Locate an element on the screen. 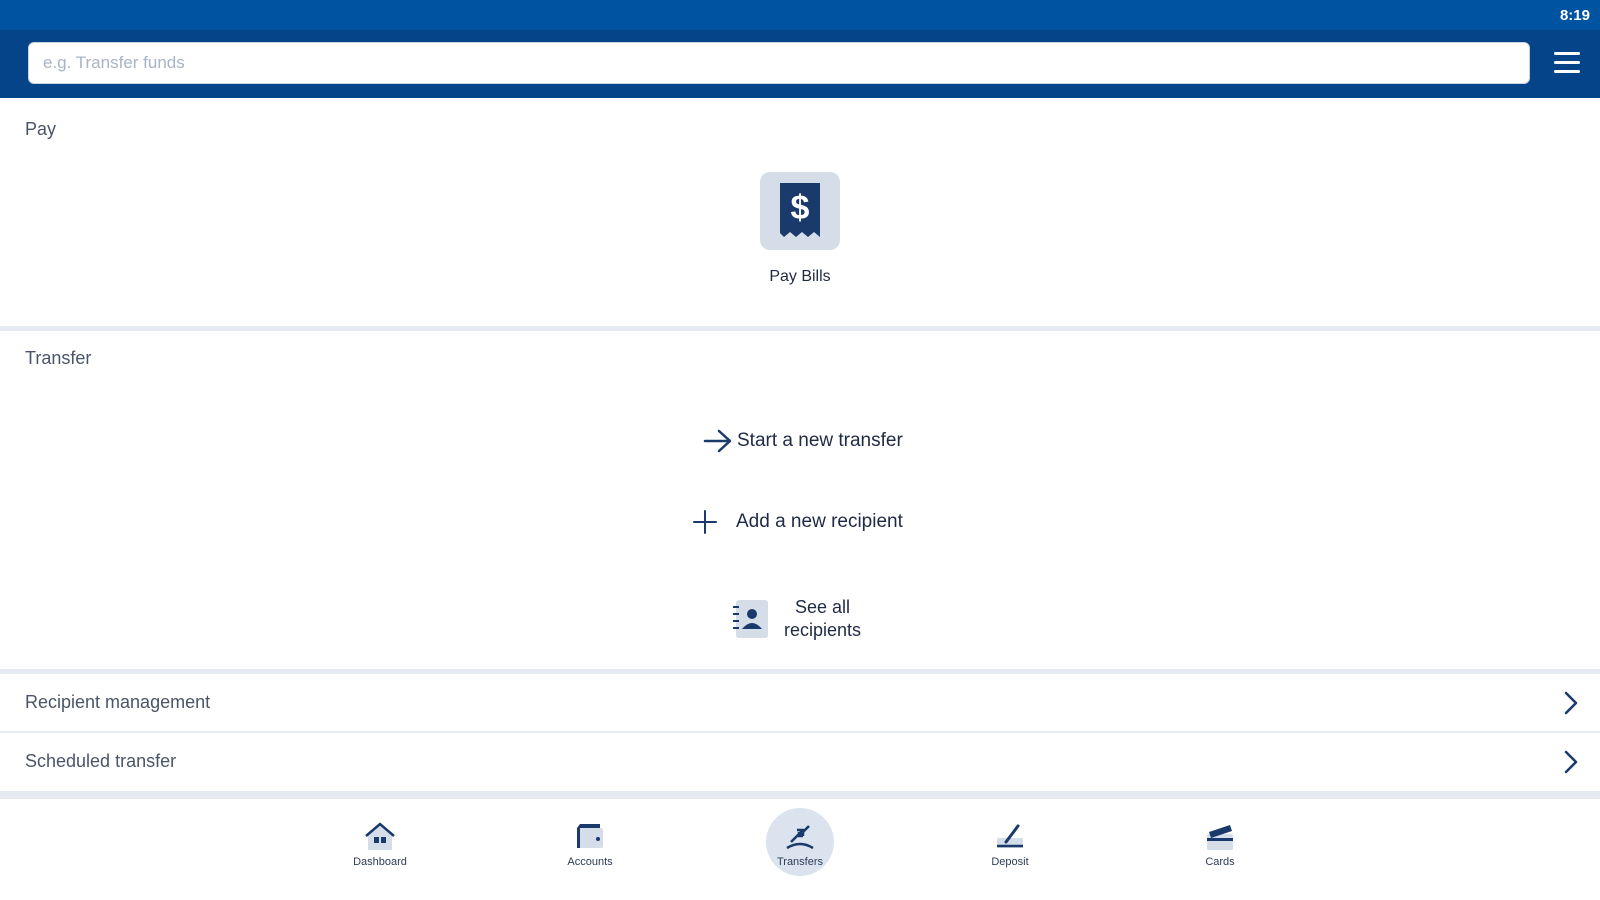  nav-transfers-label: Transfers is located at coordinates (800, 862).